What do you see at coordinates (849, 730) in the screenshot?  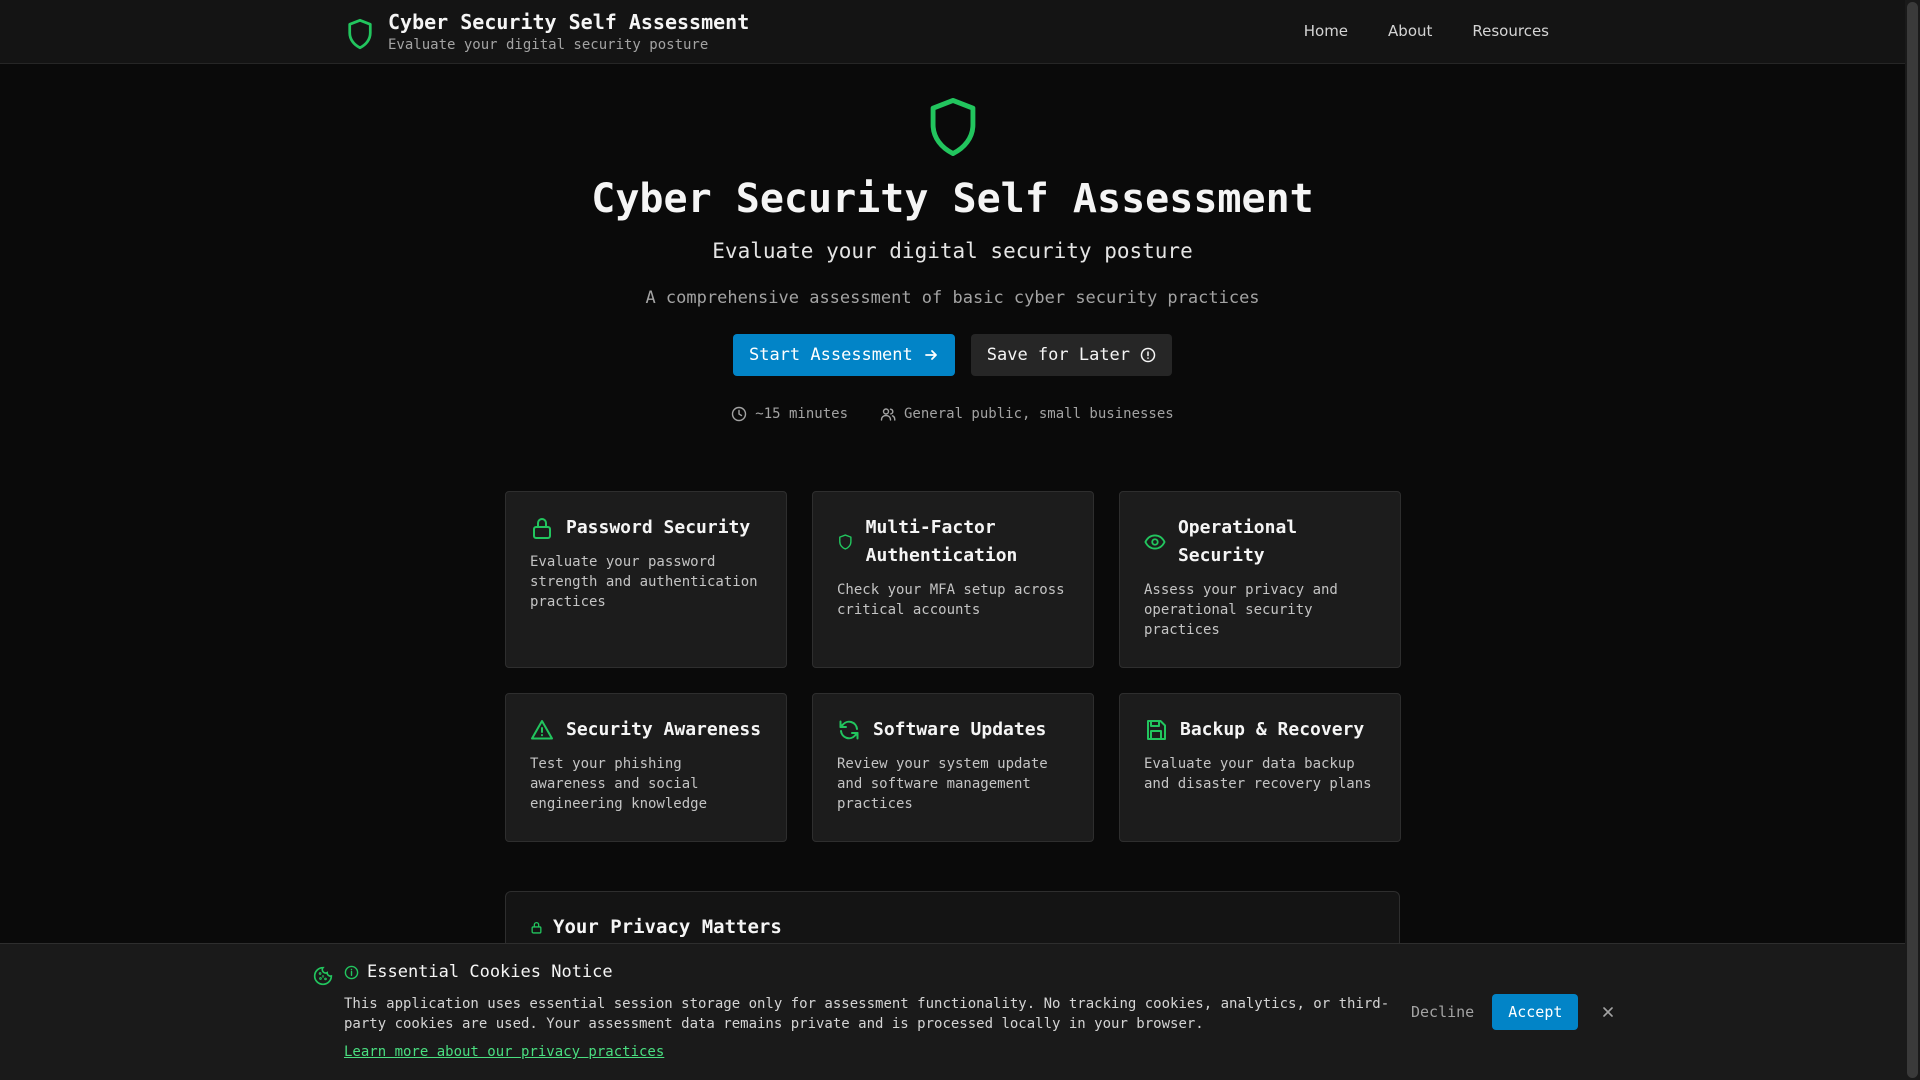 I see `refresh-icon` at bounding box center [849, 730].